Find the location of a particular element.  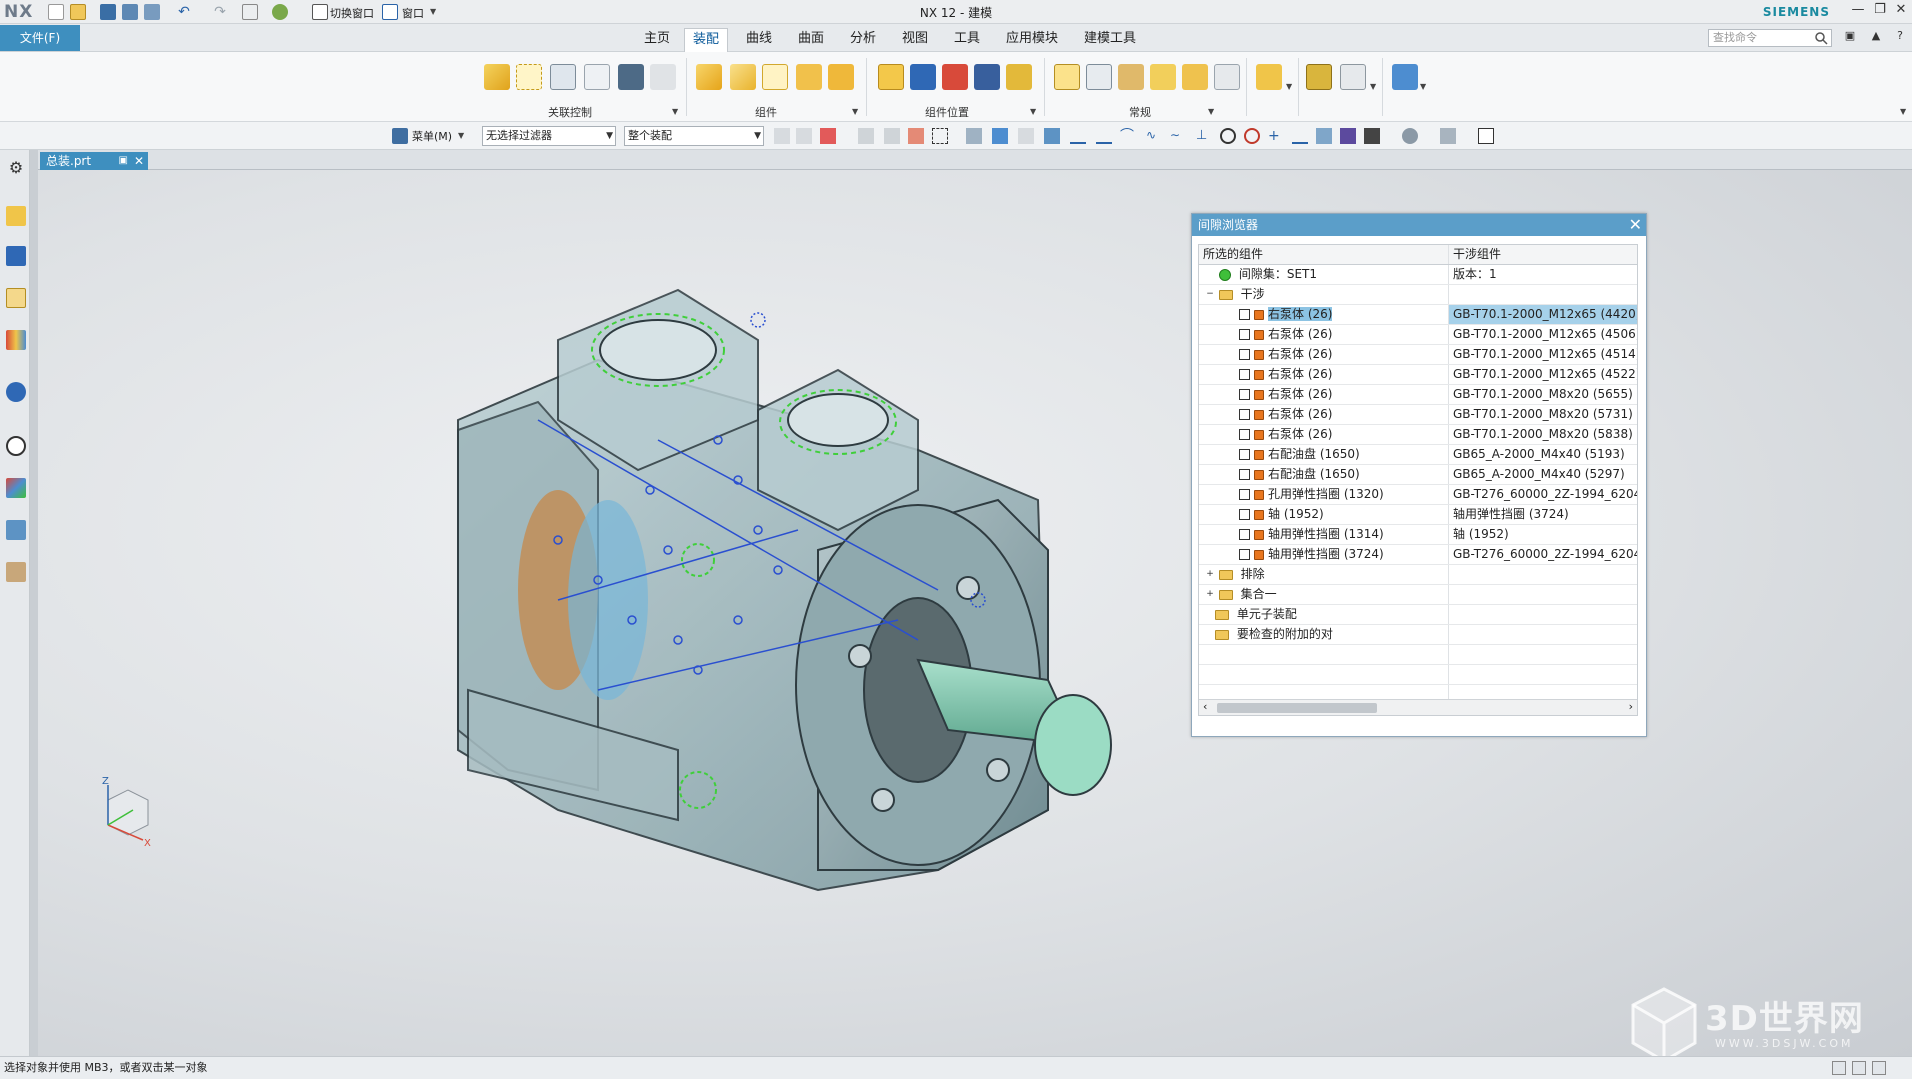

interference-folder-row: − 干涉 is located at coordinates (1418, 295).